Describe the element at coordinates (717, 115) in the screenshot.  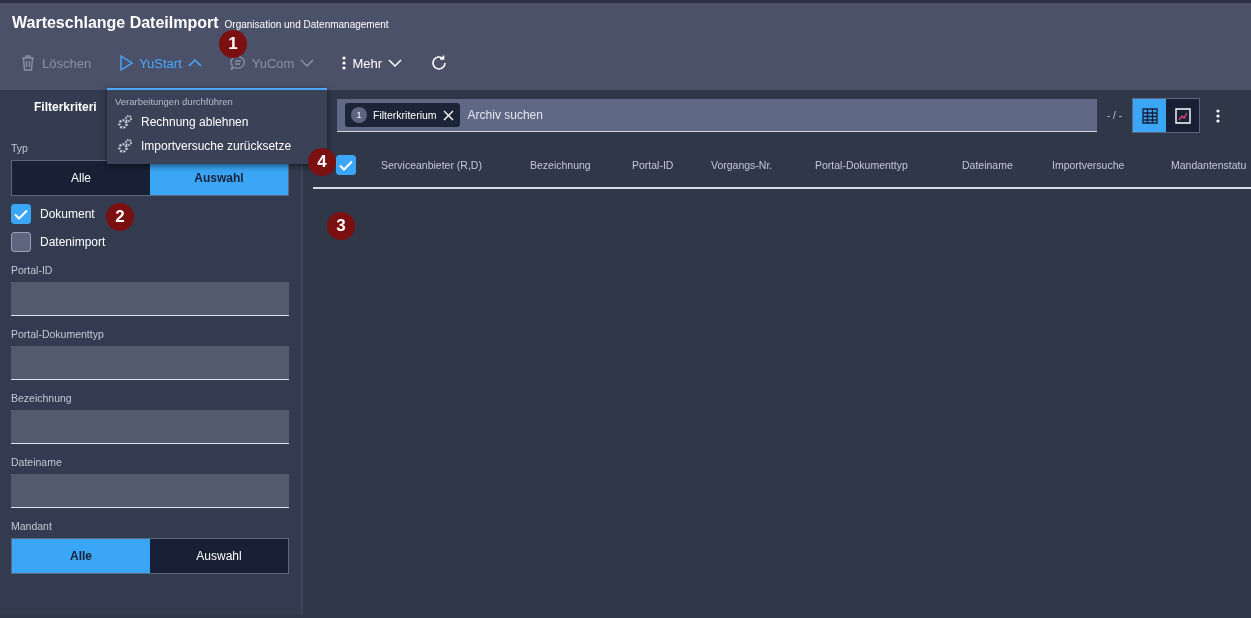
I see `search-field: 1 Filterkriterium Archiv suchen` at that location.